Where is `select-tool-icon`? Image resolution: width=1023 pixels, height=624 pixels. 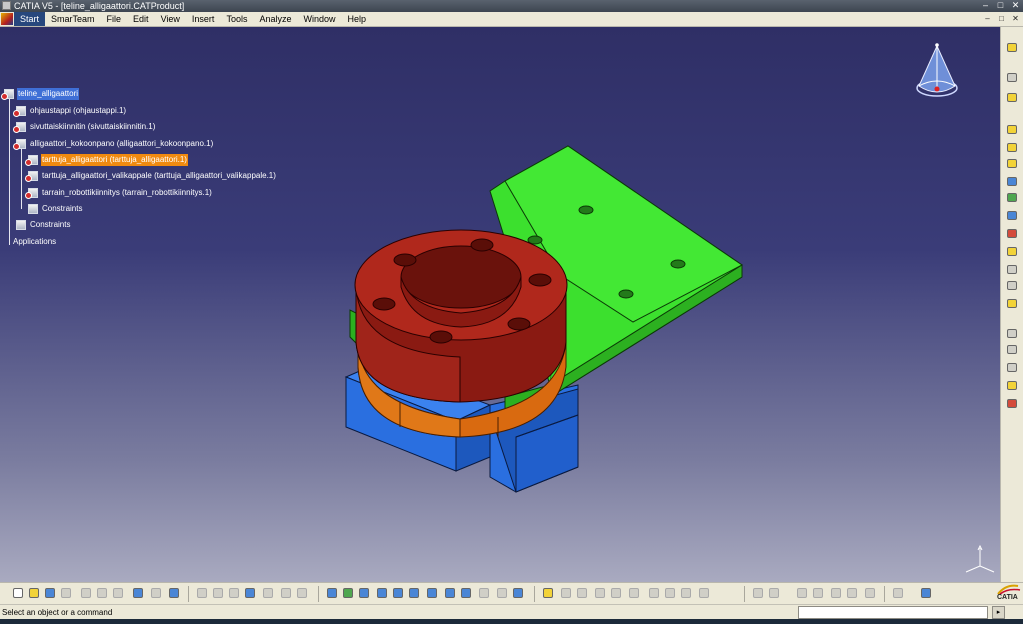 select-tool-icon is located at coordinates (1012, 48).